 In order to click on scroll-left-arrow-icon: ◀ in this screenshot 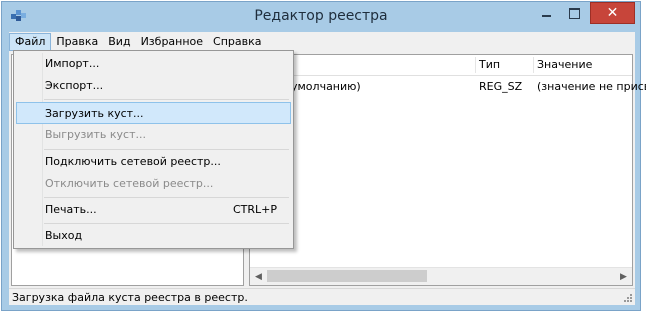, I will do `click(258, 276)`.